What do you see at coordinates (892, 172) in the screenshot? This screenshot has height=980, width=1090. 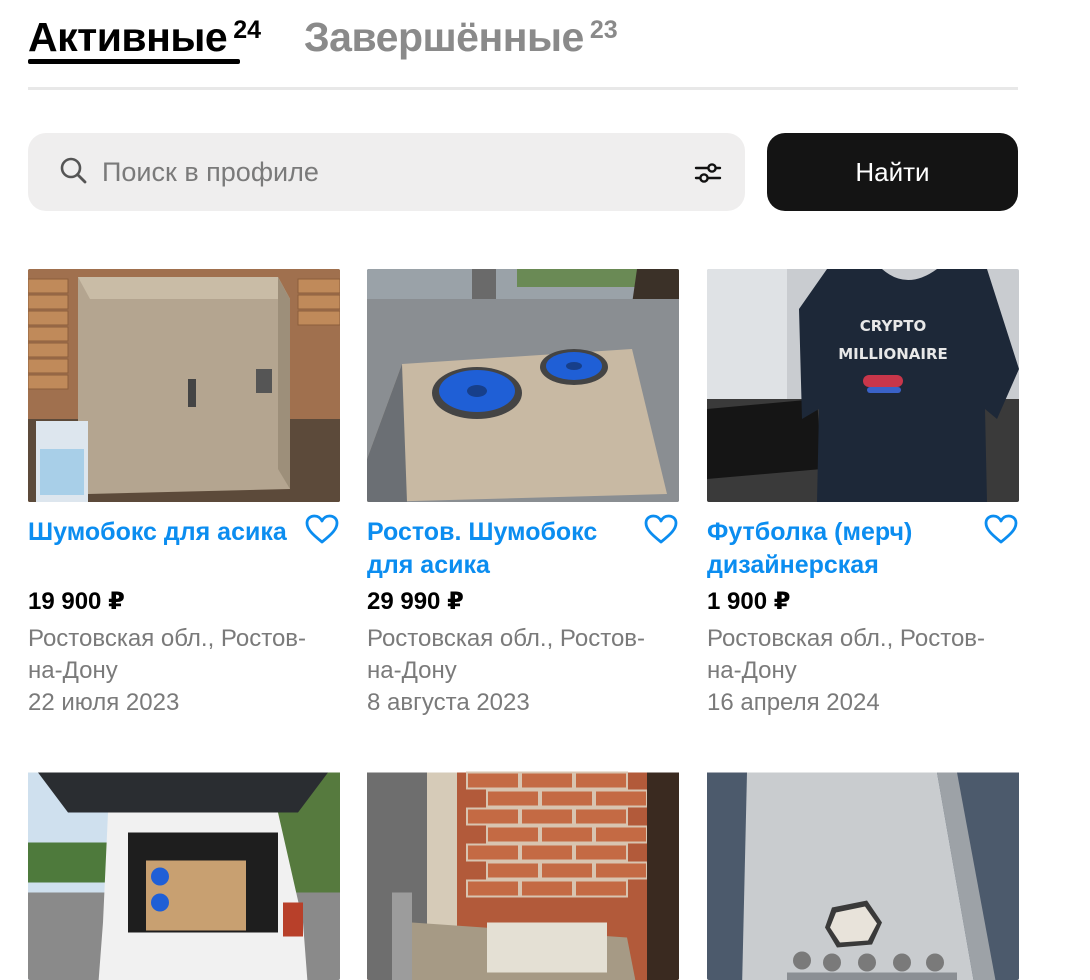 I see `find-button: Найти` at bounding box center [892, 172].